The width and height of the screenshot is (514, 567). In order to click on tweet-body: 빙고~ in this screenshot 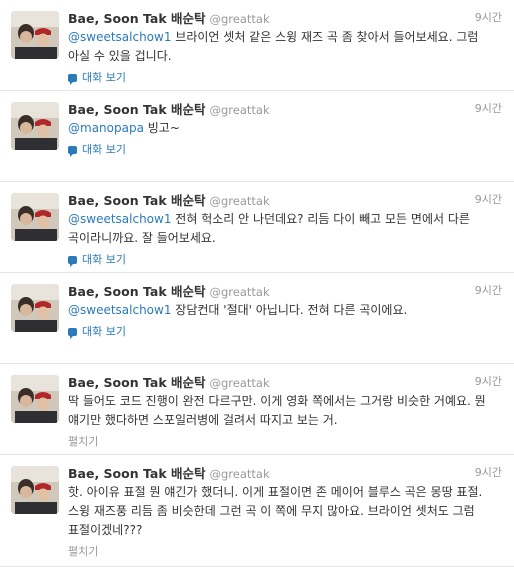, I will do `click(161, 128)`.